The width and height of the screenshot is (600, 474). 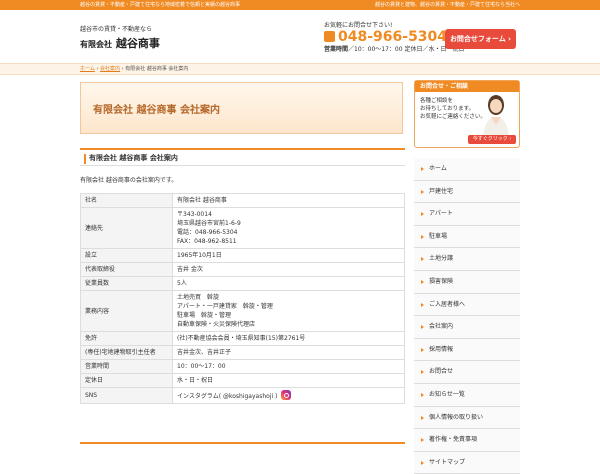 I want to click on staff-photo, so click(x=496, y=116).